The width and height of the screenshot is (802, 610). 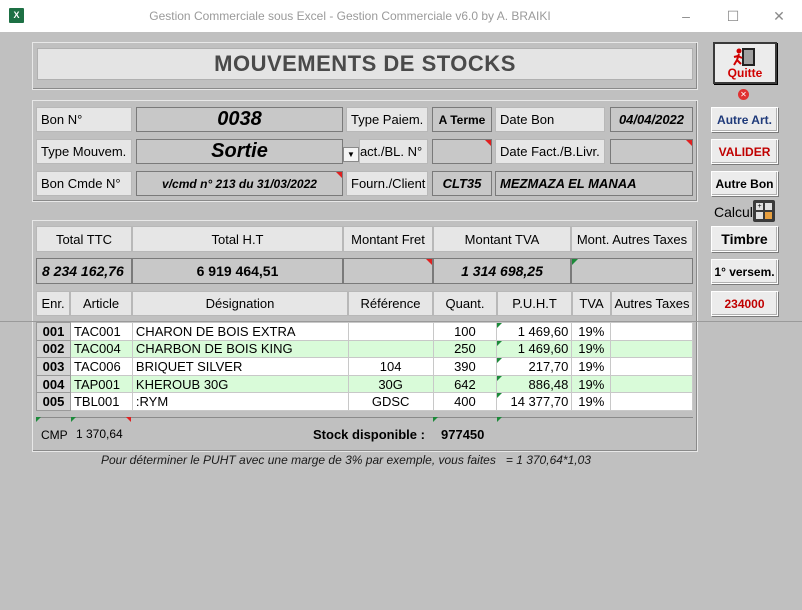 I want to click on col-autres-taxes-header: Autres Taxes, so click(x=652, y=303).